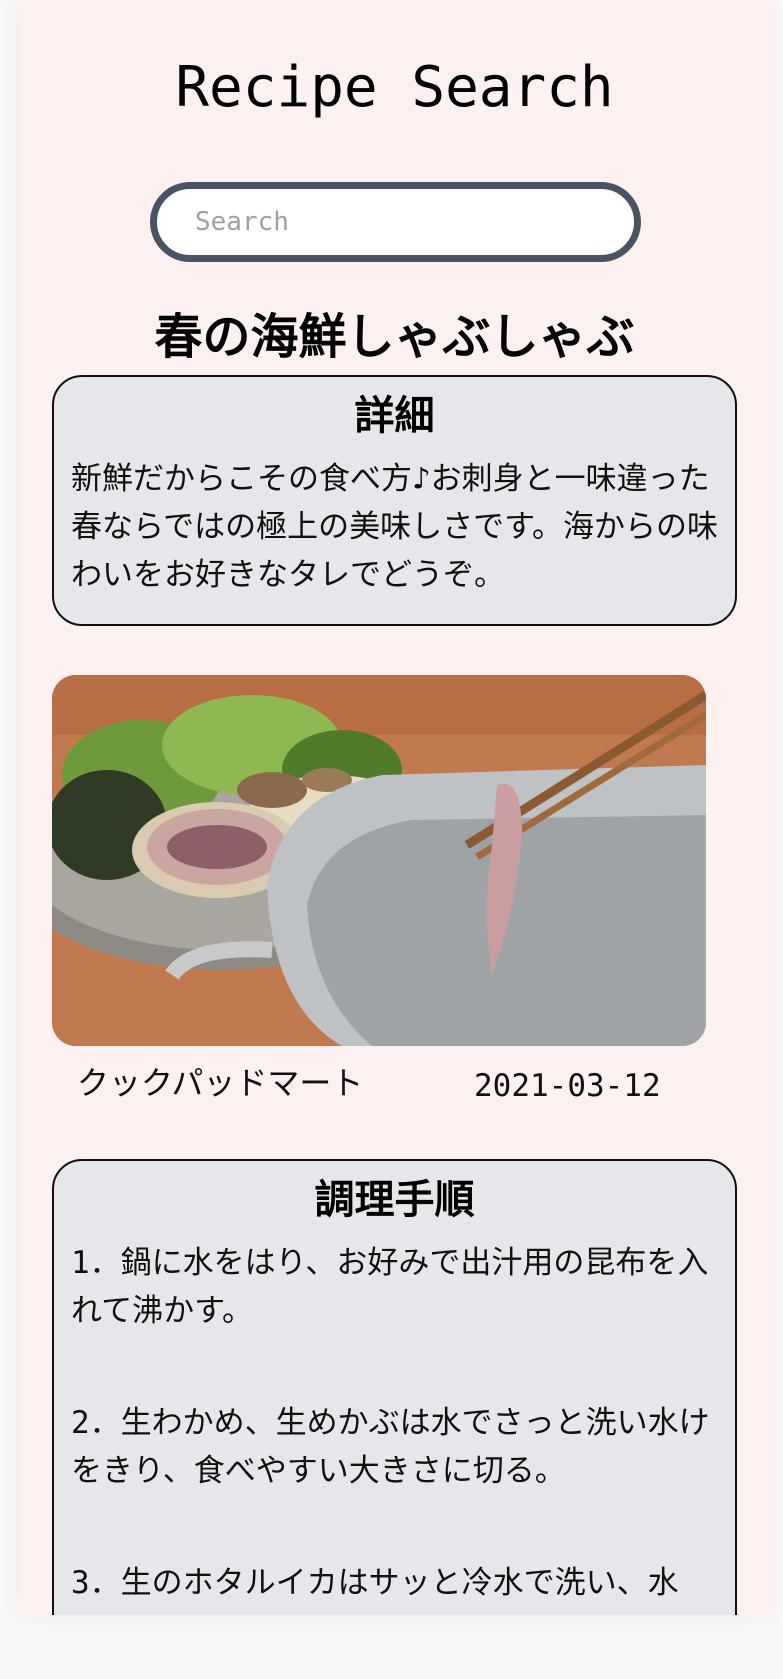  What do you see at coordinates (567, 1086) in the screenshot?
I see `recipe-date: 2021-03-12` at bounding box center [567, 1086].